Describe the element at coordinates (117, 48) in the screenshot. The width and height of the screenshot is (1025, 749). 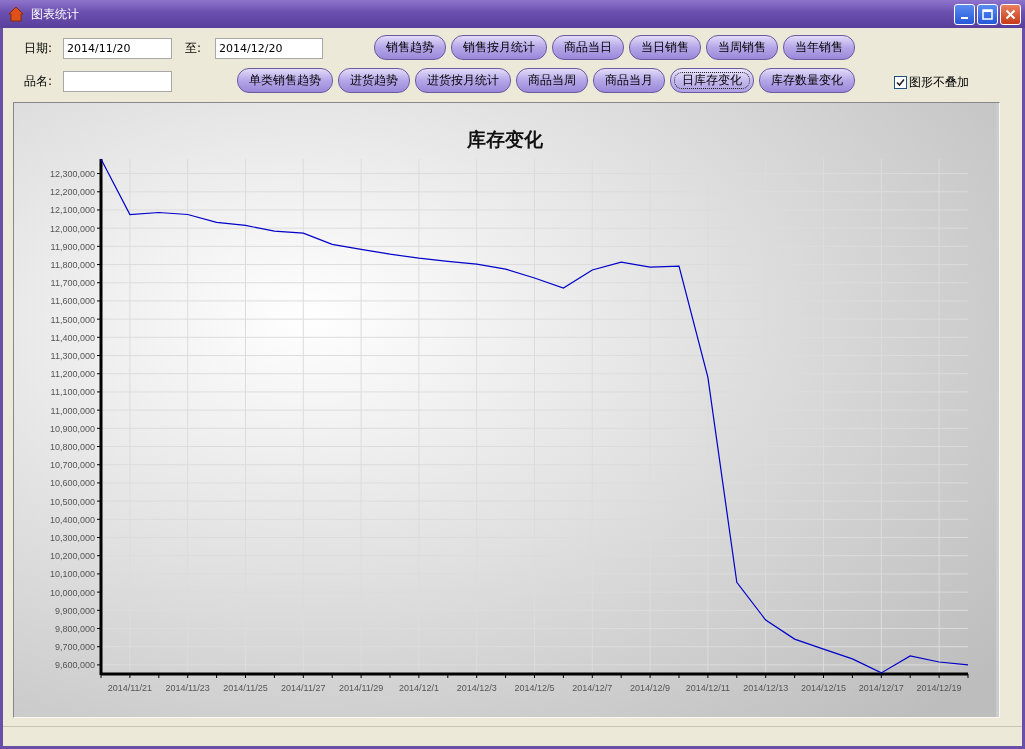
I see `date-from-field: 2014/11/20` at that location.